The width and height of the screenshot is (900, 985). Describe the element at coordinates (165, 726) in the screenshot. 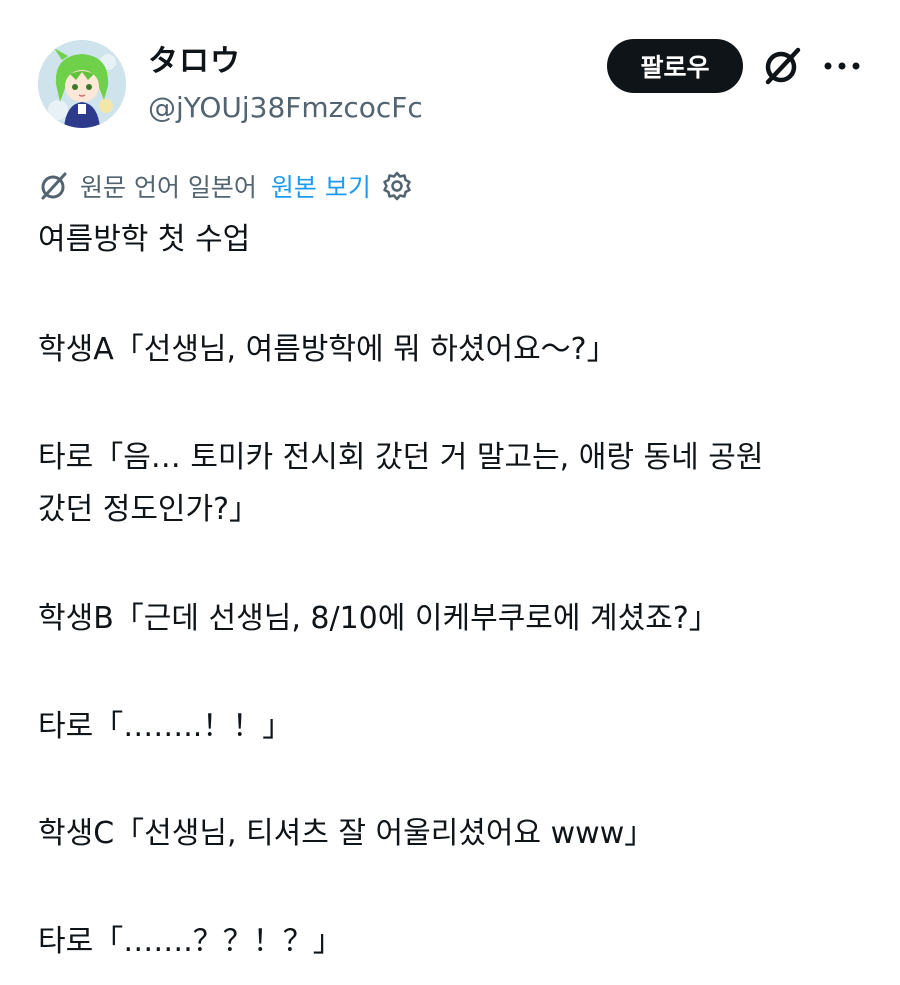

I see `tweet-text-line: 타로「……..！！」` at that location.